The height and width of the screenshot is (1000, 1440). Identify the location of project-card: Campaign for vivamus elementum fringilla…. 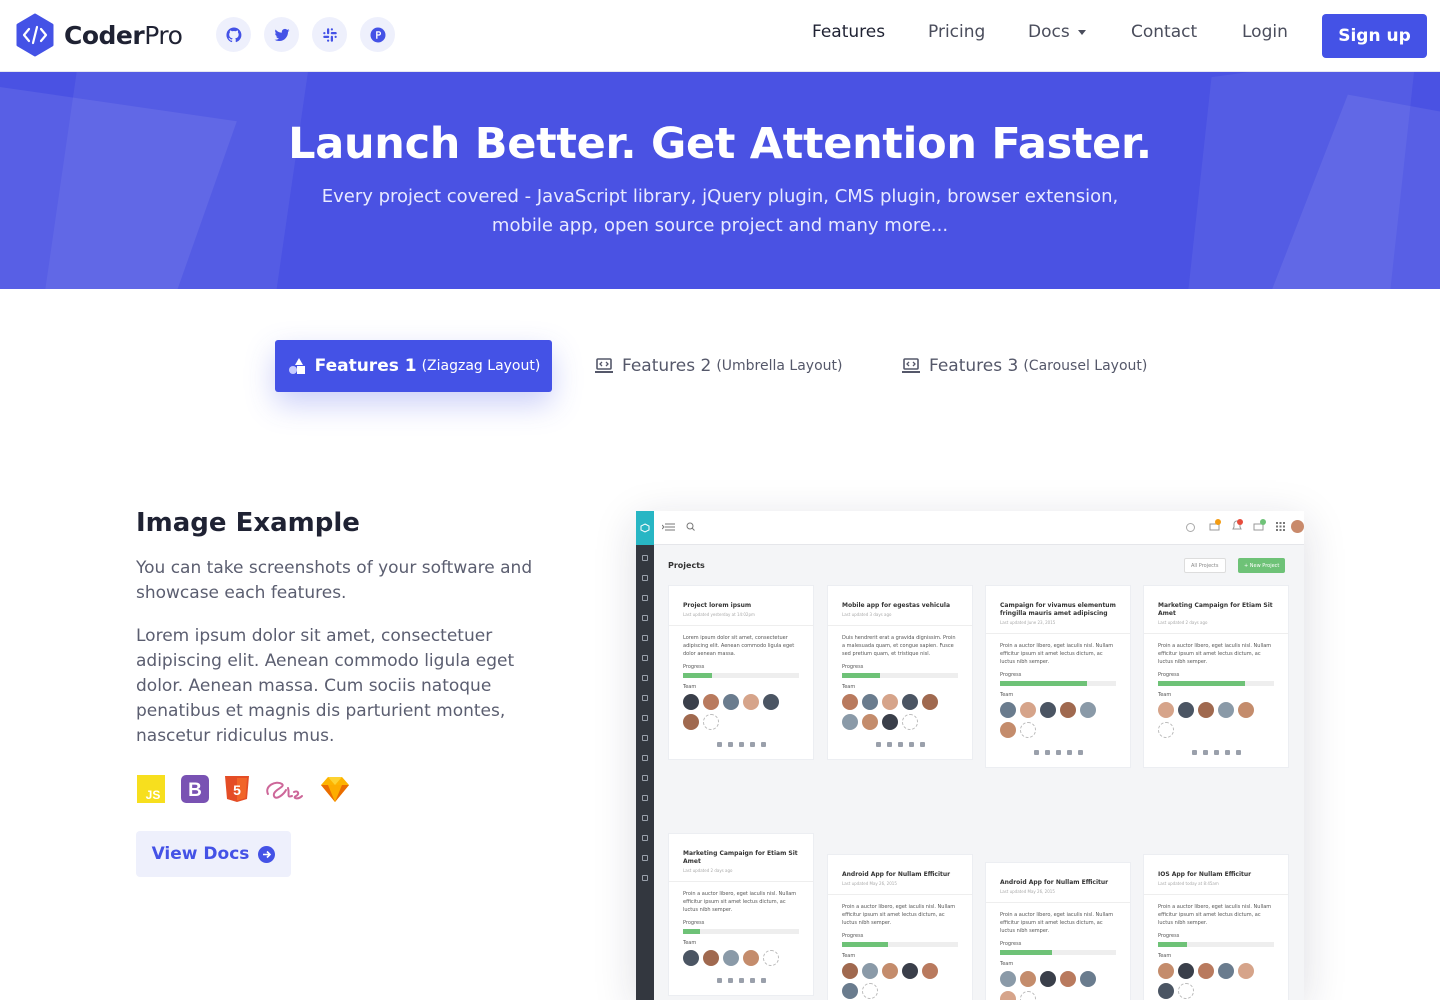
(1058, 676).